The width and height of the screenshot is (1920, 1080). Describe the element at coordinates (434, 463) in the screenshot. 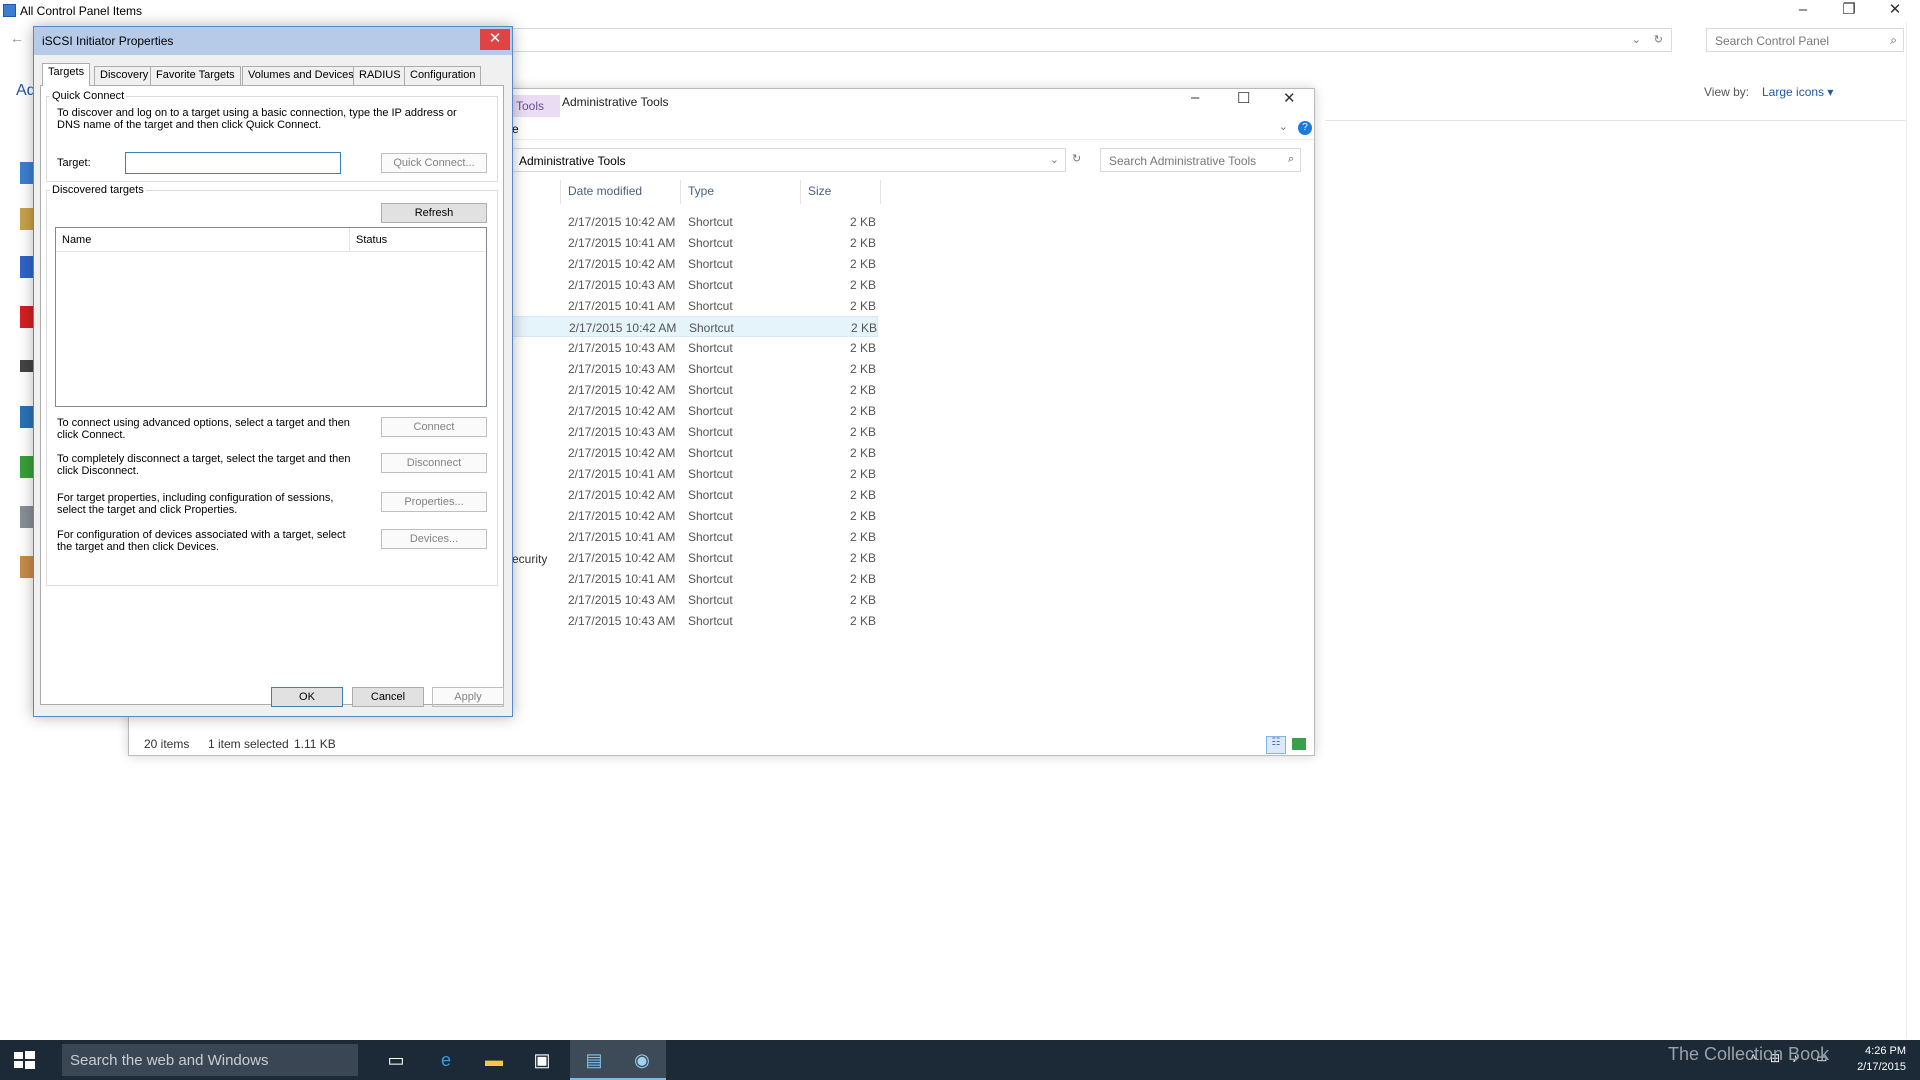

I see `disconnect-button: Disconnect` at that location.